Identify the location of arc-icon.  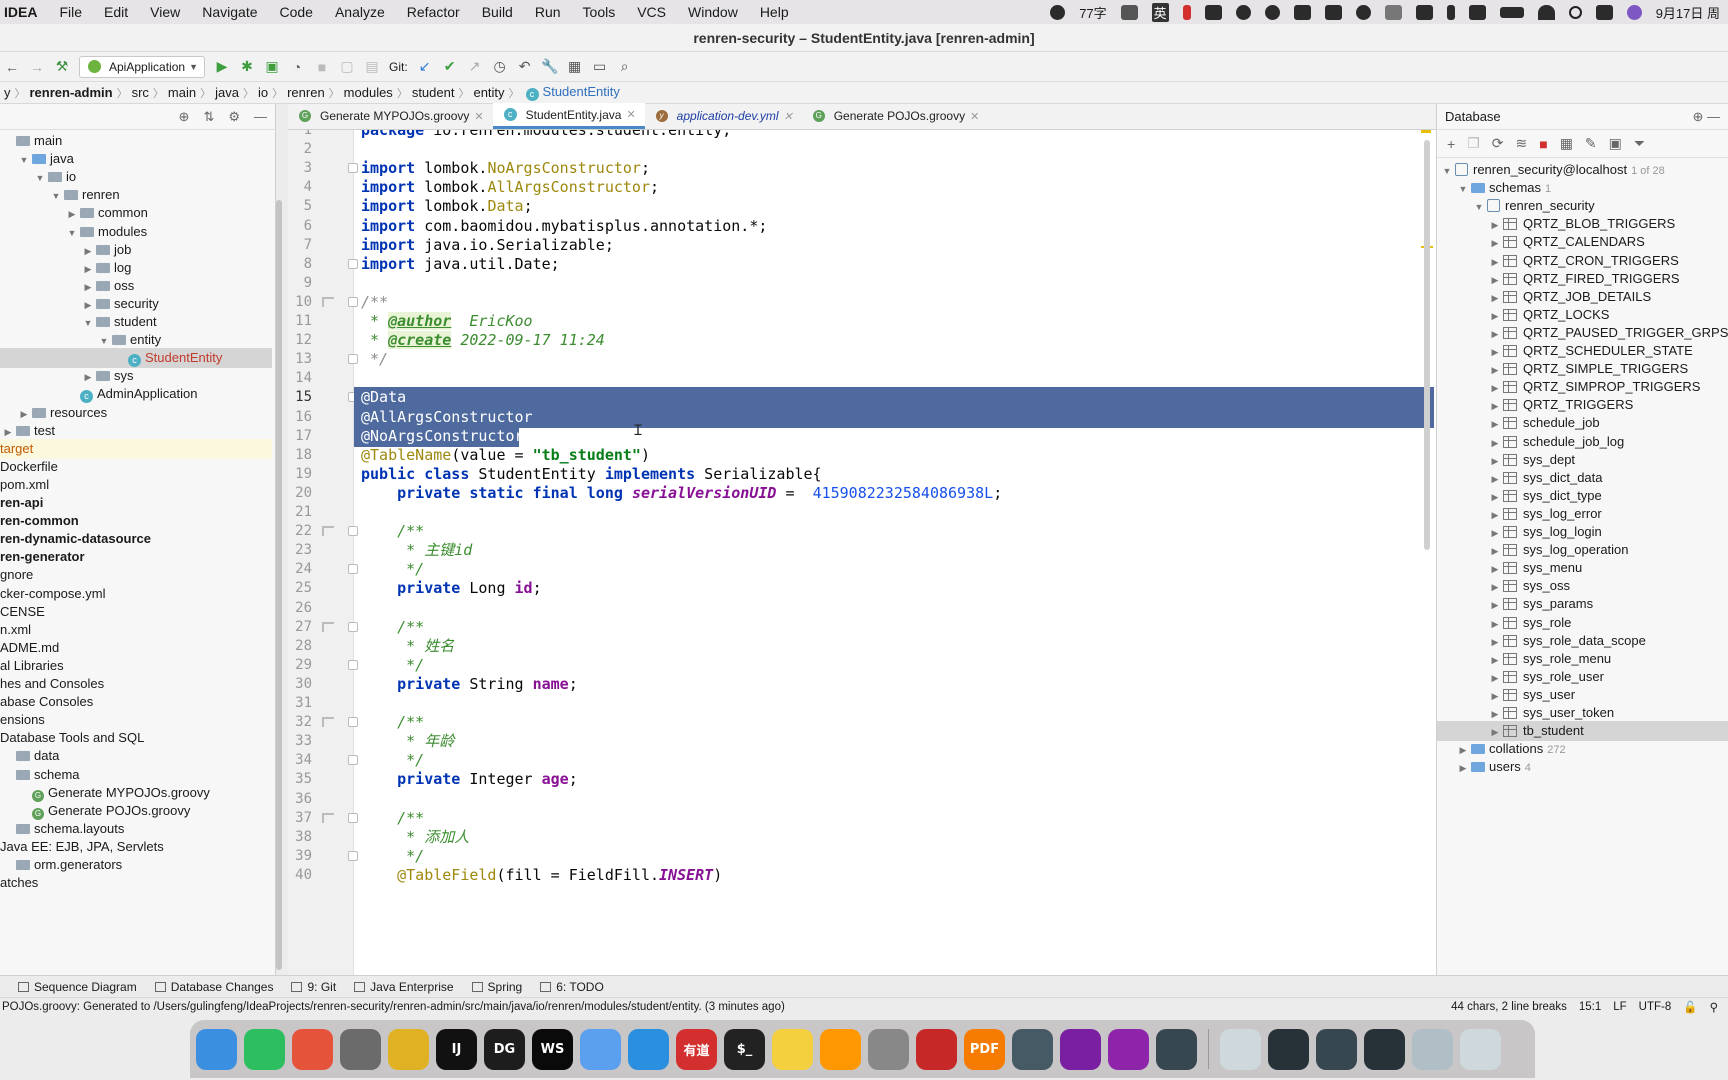
(600, 1049).